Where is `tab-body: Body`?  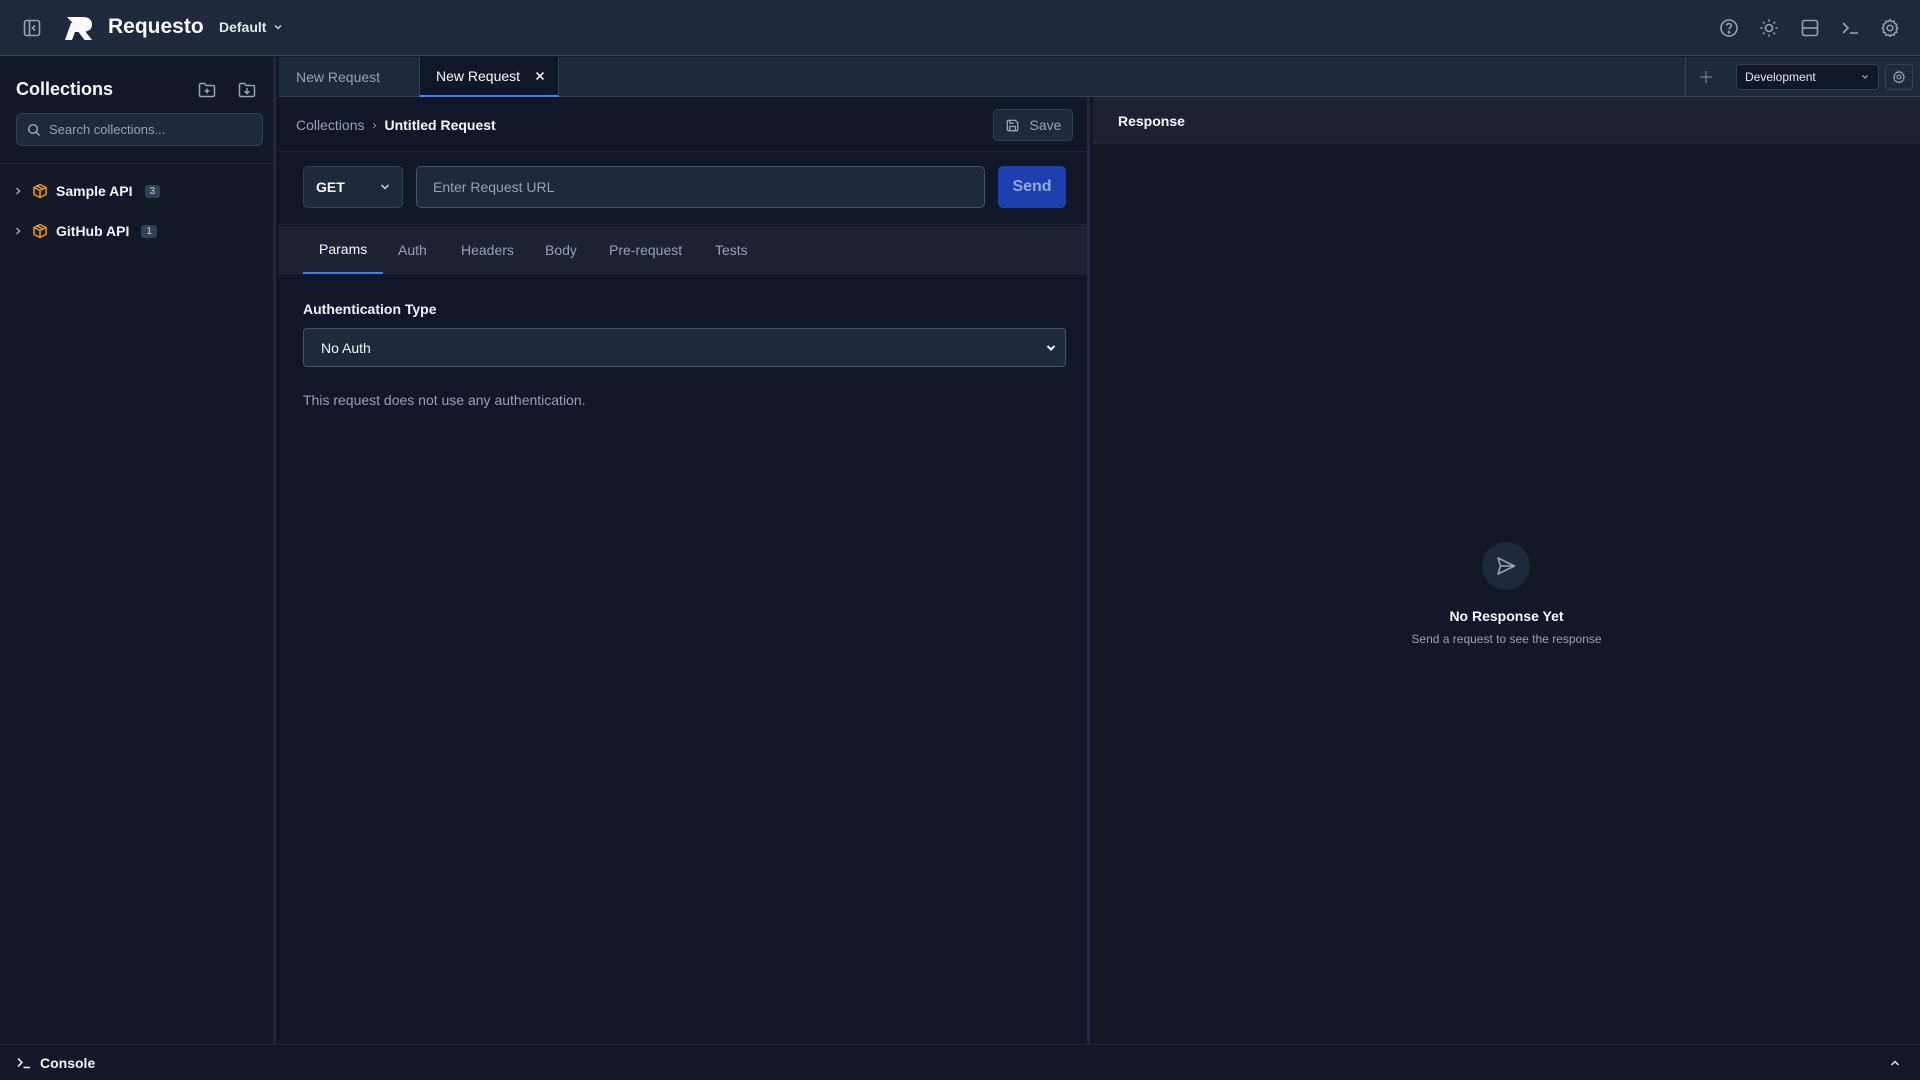 tab-body: Body is located at coordinates (561, 250).